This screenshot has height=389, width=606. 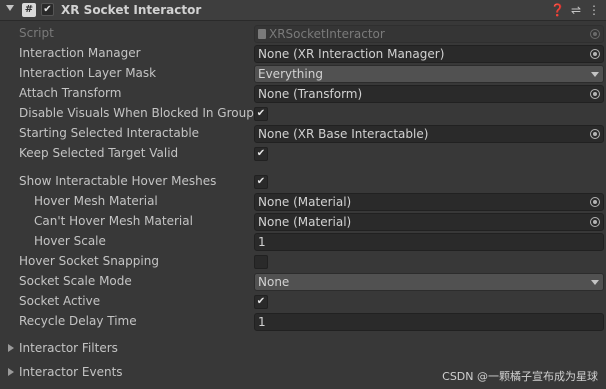 What do you see at coordinates (70, 93) in the screenshot?
I see `field-label: Attach Transform` at bounding box center [70, 93].